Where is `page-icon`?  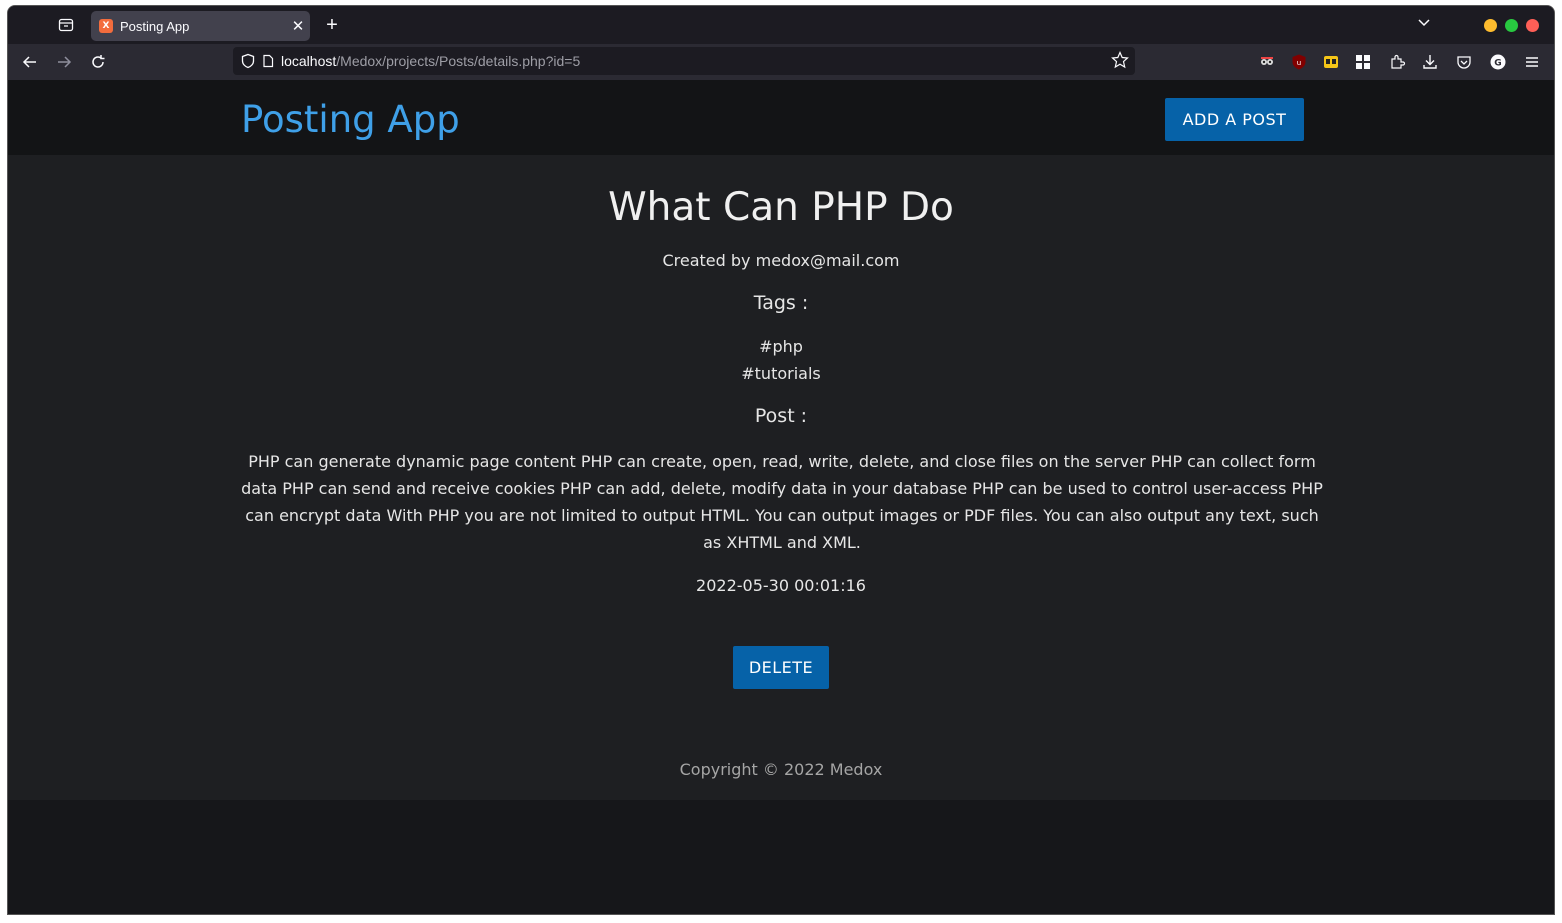 page-icon is located at coordinates (268, 61).